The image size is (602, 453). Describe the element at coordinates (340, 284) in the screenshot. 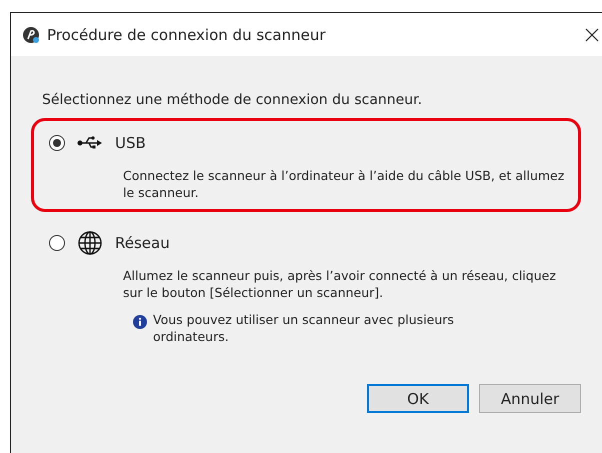

I see `option-description: Allumez le scanneur puis, après l’avoir connecté à un réseau, cliquez sur le bouton [Sélectionner un scanneur].` at that location.